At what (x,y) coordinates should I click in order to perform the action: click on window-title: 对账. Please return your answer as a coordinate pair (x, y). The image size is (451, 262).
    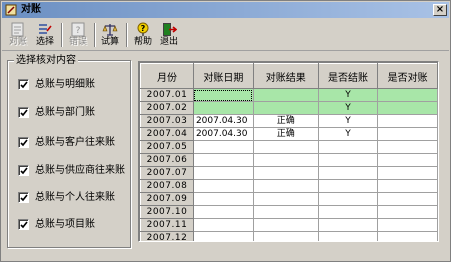
    Looking at the image, I should click on (31, 9).